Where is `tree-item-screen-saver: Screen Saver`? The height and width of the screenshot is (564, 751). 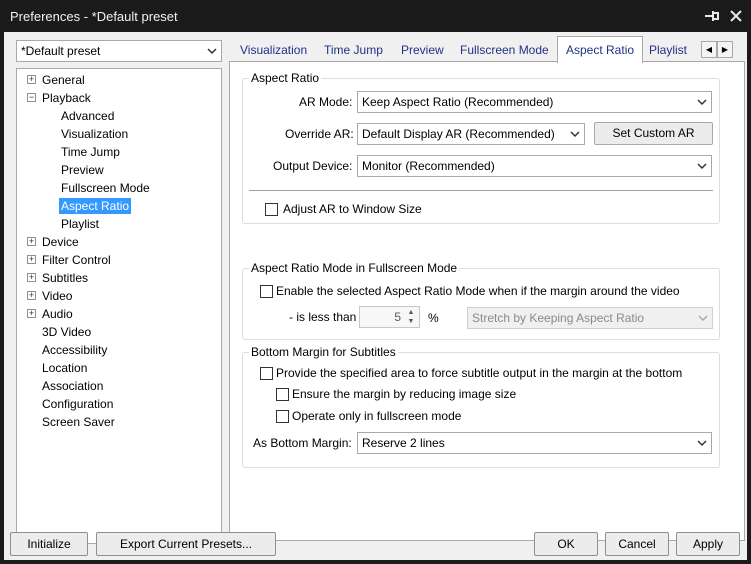 tree-item-screen-saver: Screen Saver is located at coordinates (78, 422).